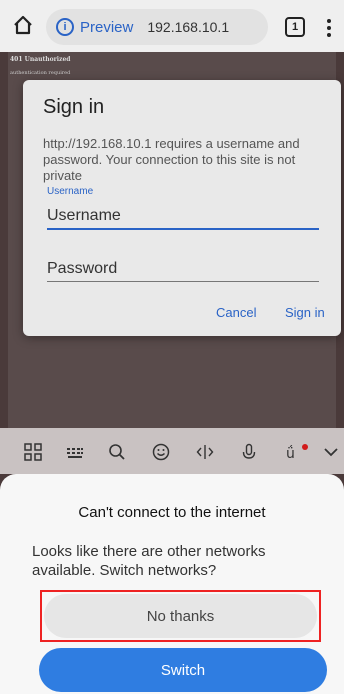 This screenshot has height=694, width=344. I want to click on translate-icon: ǘ, so click(294, 452).